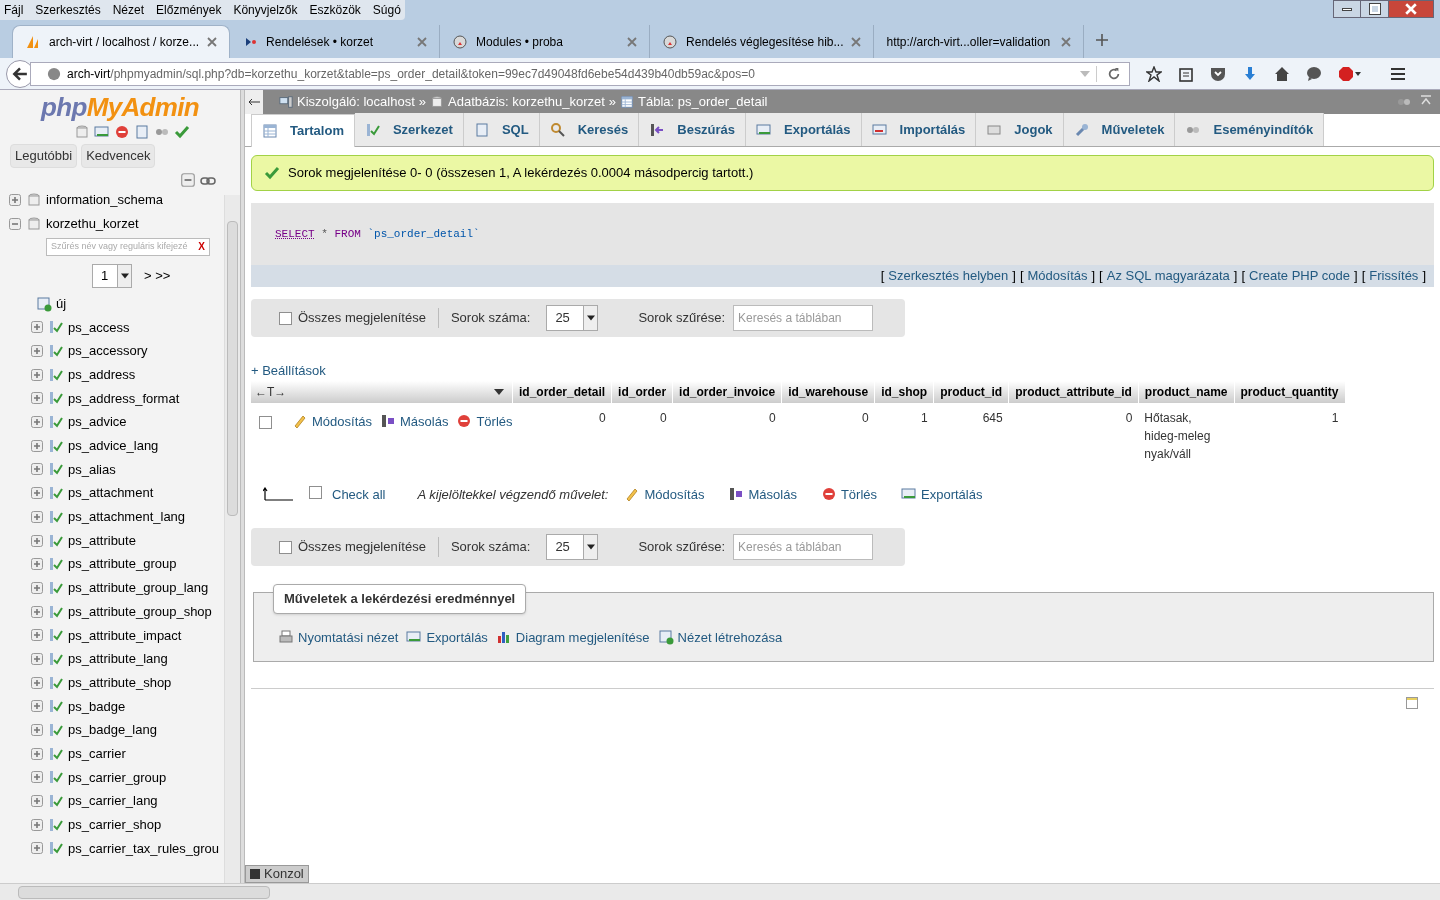  Describe the element at coordinates (118, 156) in the screenshot. I see `sidebar-tab-button: Kedvencek` at that location.